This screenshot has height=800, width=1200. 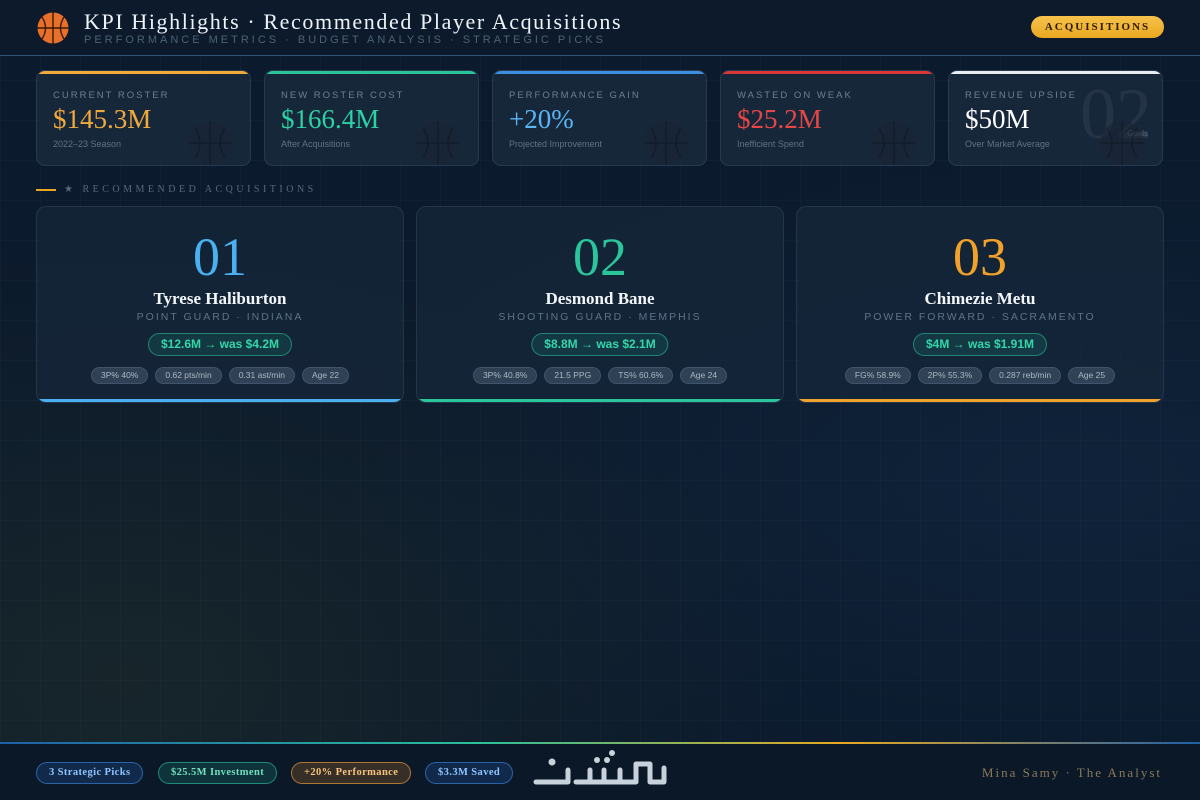 I want to click on kpi-label: NEW ROSTER COST, so click(x=343, y=95).